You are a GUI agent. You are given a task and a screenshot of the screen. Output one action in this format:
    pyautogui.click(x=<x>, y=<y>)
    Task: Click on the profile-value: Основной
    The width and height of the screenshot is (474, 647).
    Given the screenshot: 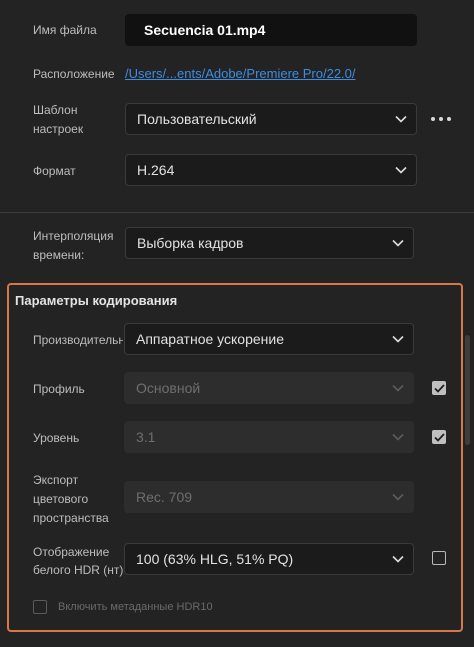 What is the action you would take?
    pyautogui.click(x=168, y=388)
    